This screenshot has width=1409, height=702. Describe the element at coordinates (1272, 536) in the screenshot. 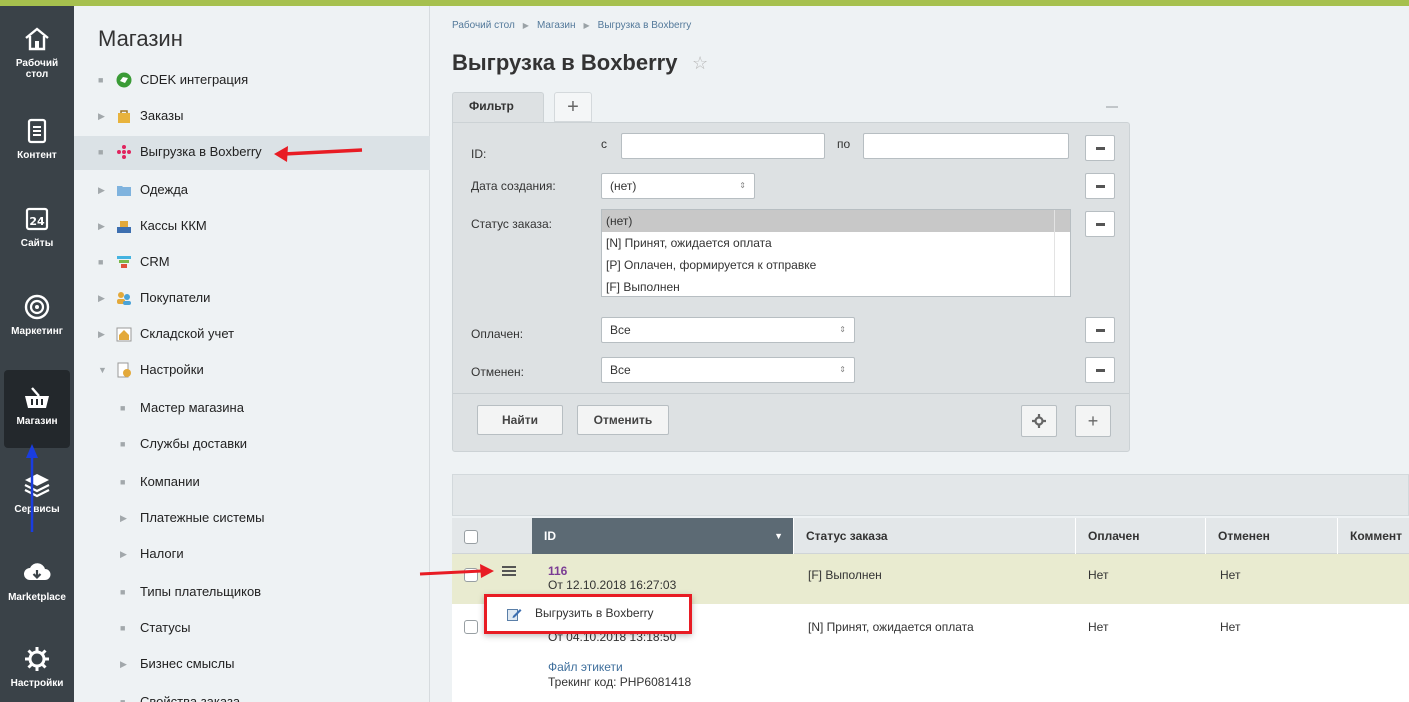

I see `column-header-canceled: Отменен` at that location.